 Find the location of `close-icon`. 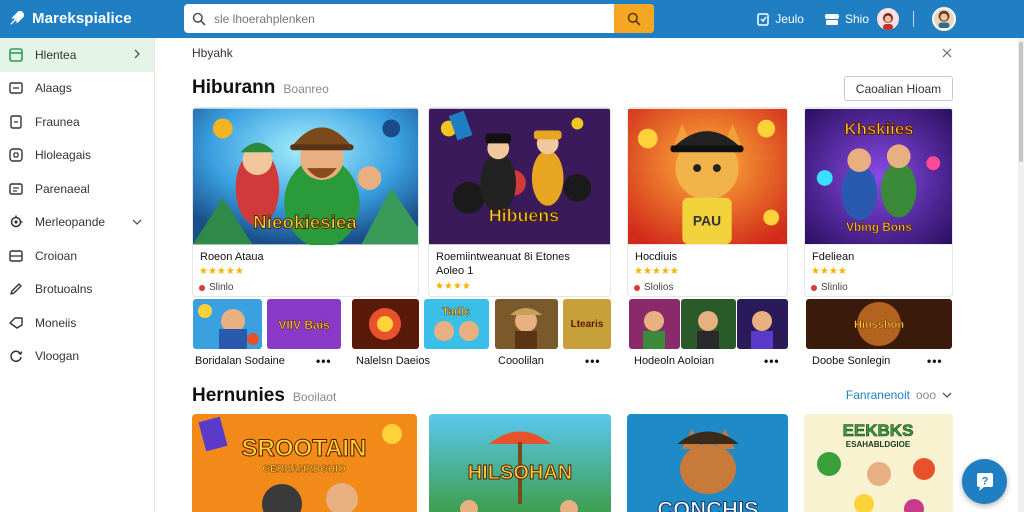

close-icon is located at coordinates (947, 53).